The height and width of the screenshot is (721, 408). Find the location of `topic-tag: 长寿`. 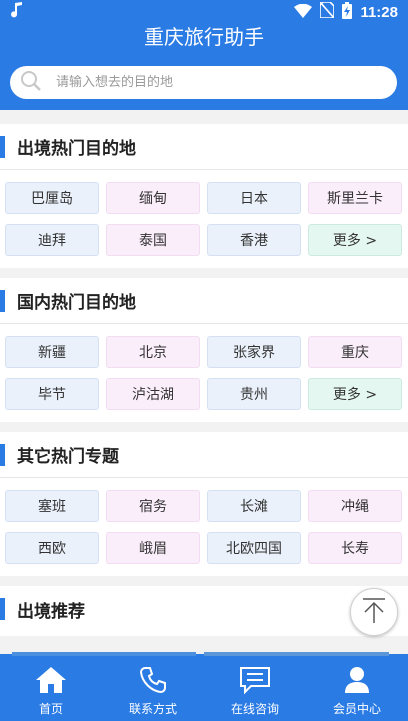

topic-tag: 长寿 is located at coordinates (355, 548).